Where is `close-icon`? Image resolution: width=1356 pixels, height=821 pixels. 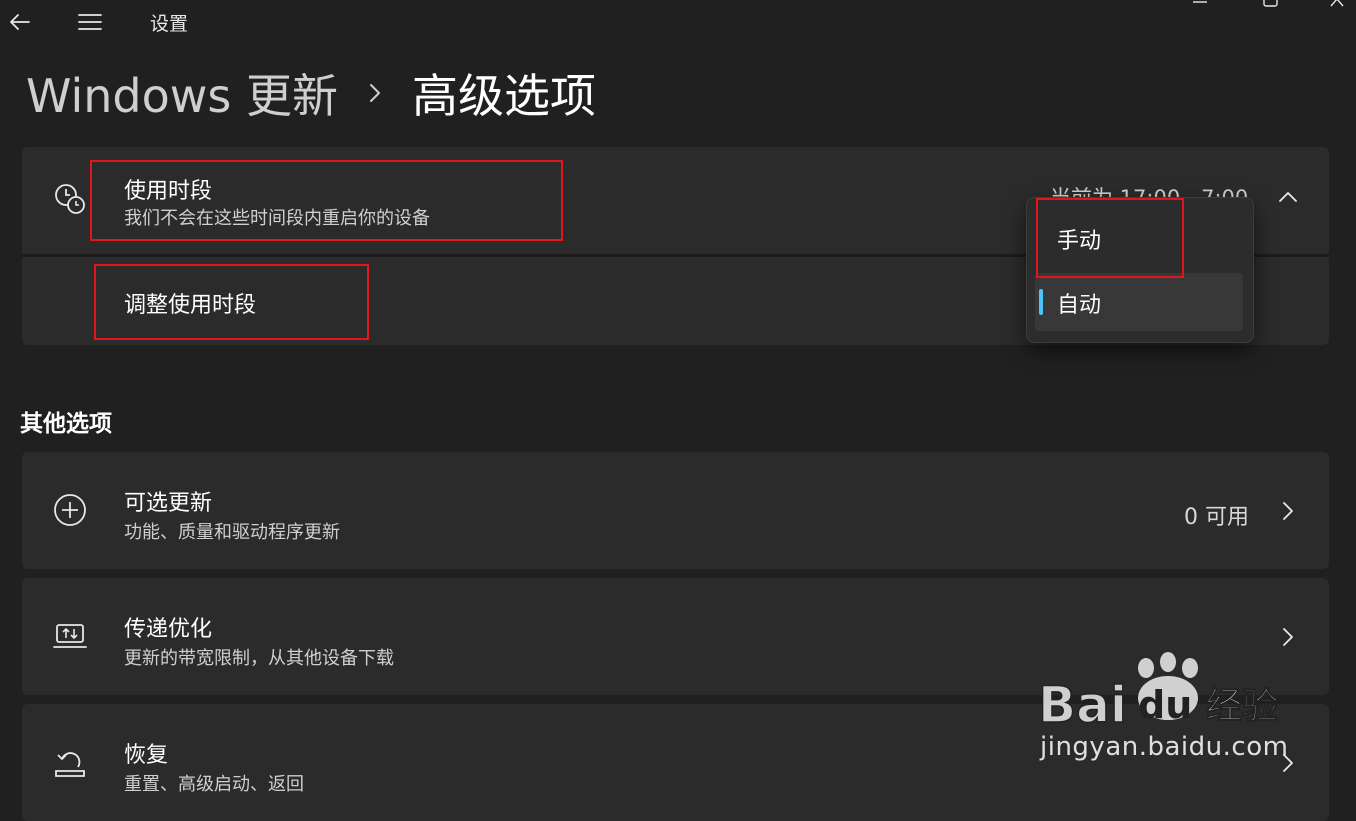 close-icon is located at coordinates (1340, 6).